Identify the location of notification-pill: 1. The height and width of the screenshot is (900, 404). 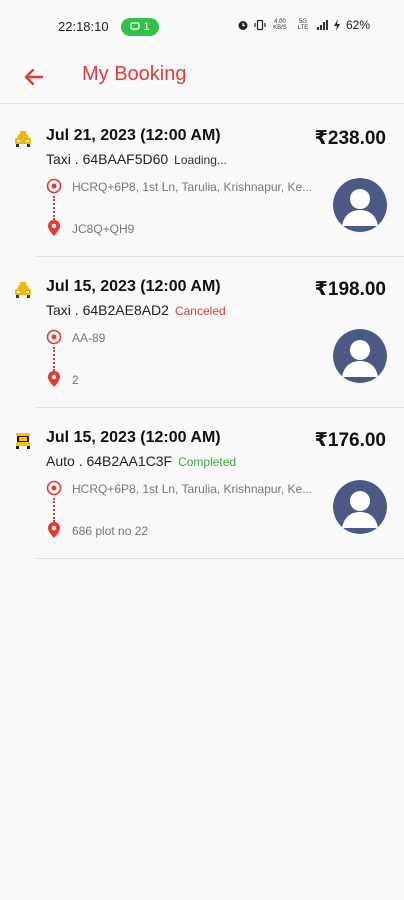
(140, 27).